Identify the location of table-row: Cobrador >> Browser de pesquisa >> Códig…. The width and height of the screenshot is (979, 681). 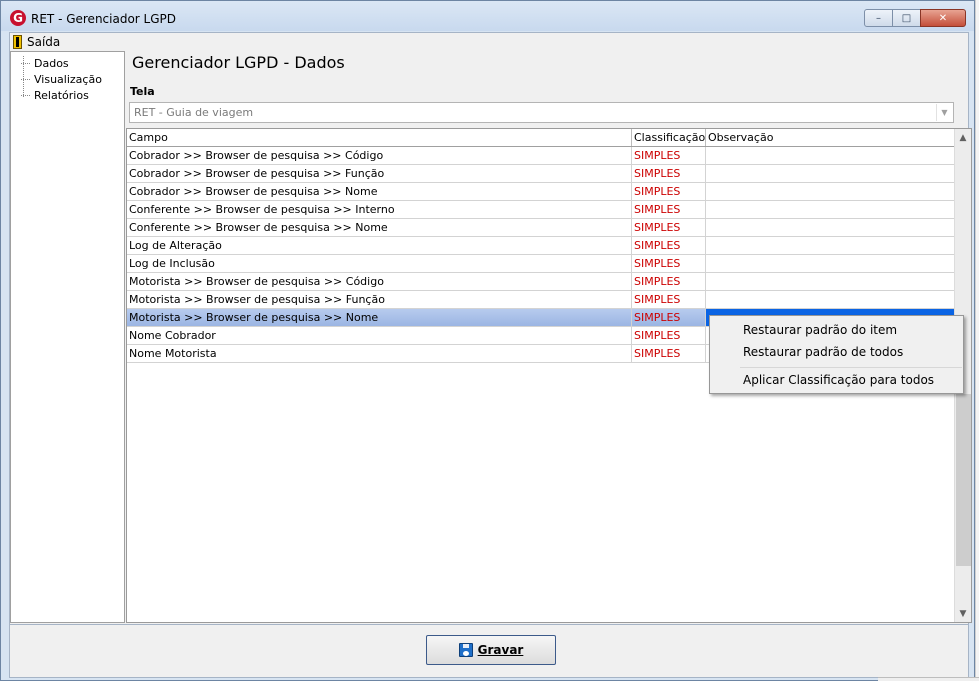
(541, 156).